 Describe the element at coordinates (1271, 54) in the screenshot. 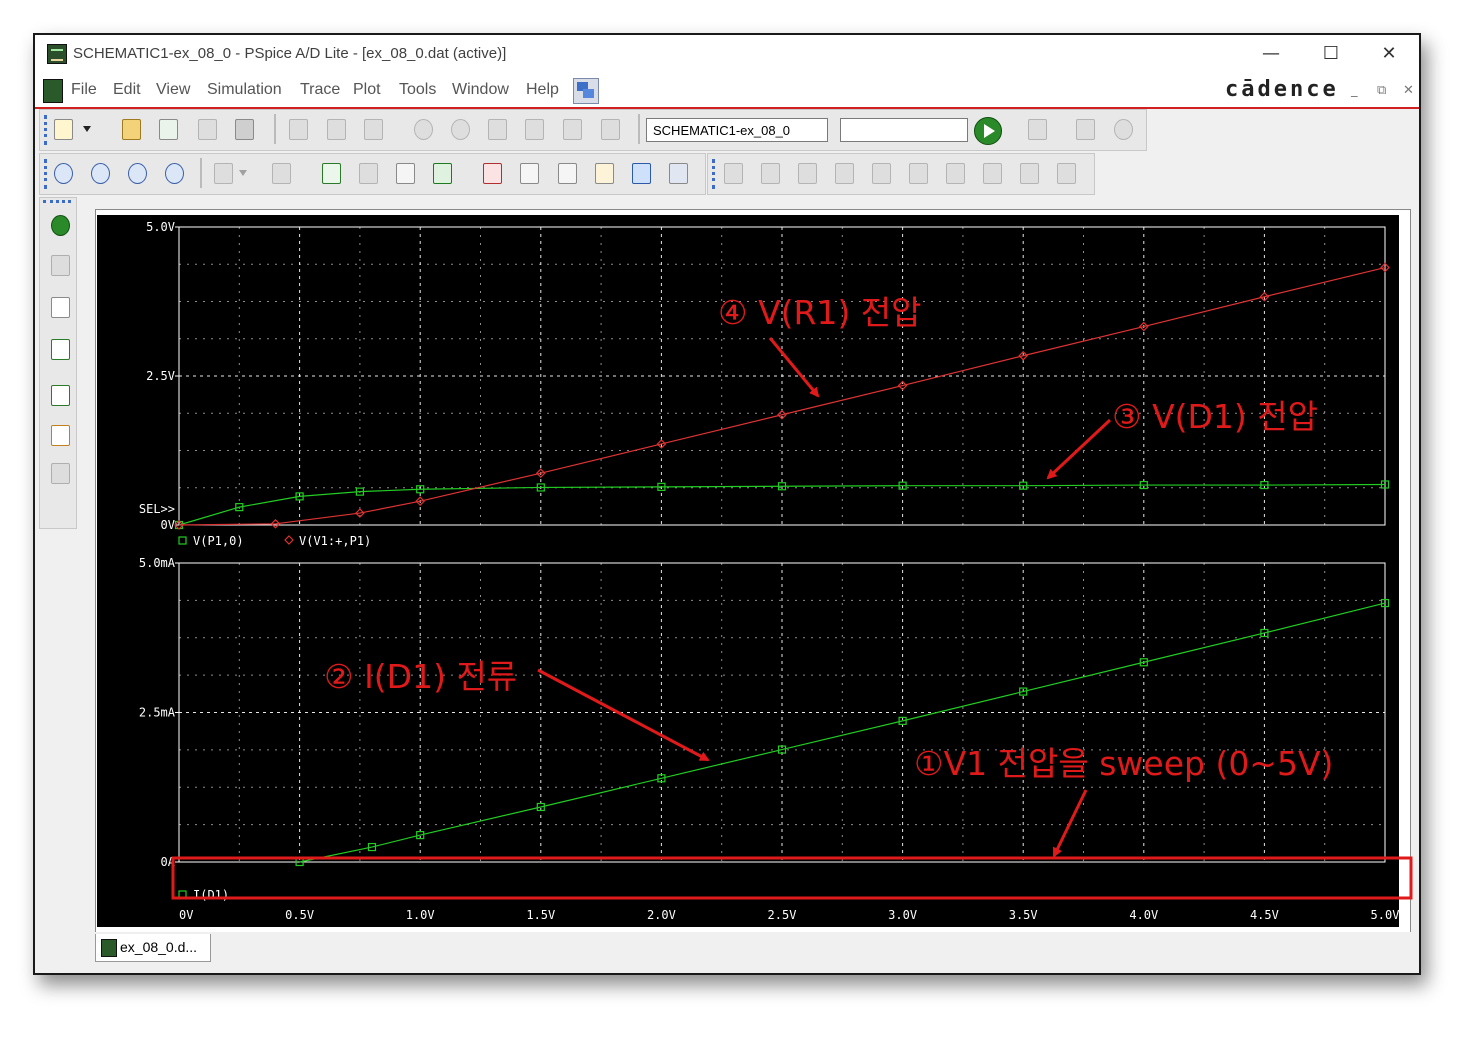

I see `minimize-button: —` at that location.